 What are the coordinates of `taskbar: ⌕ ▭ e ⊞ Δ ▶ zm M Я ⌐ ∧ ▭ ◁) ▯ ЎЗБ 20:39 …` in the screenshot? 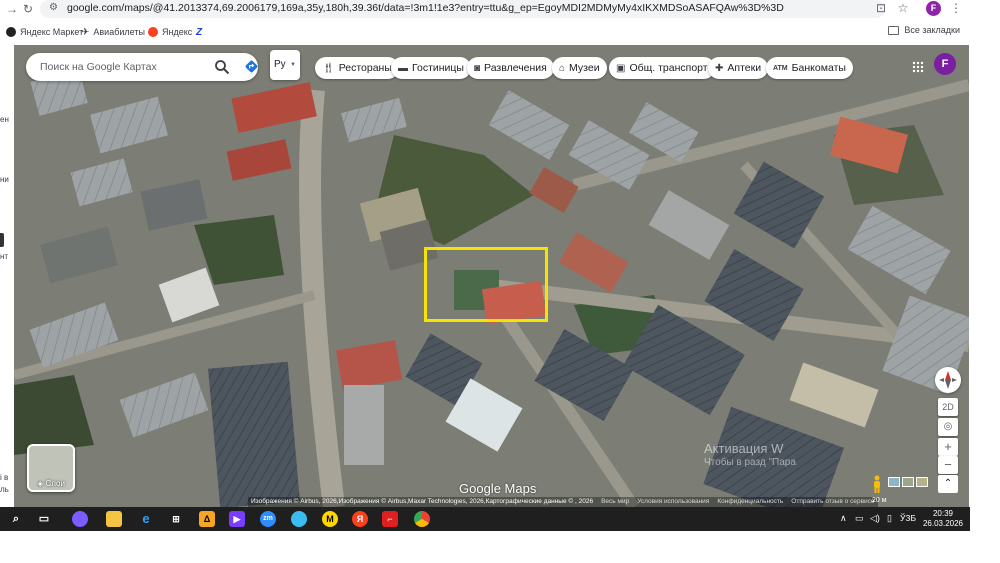 It's located at (485, 519).